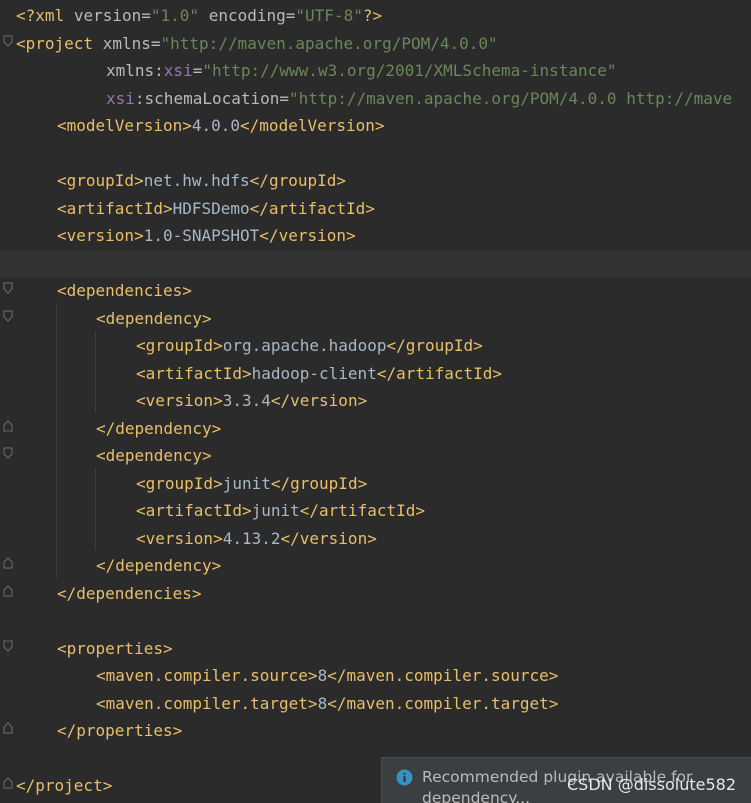 Image resolution: width=751 pixels, height=803 pixels. I want to click on code-line: <properties>, so click(375, 649).